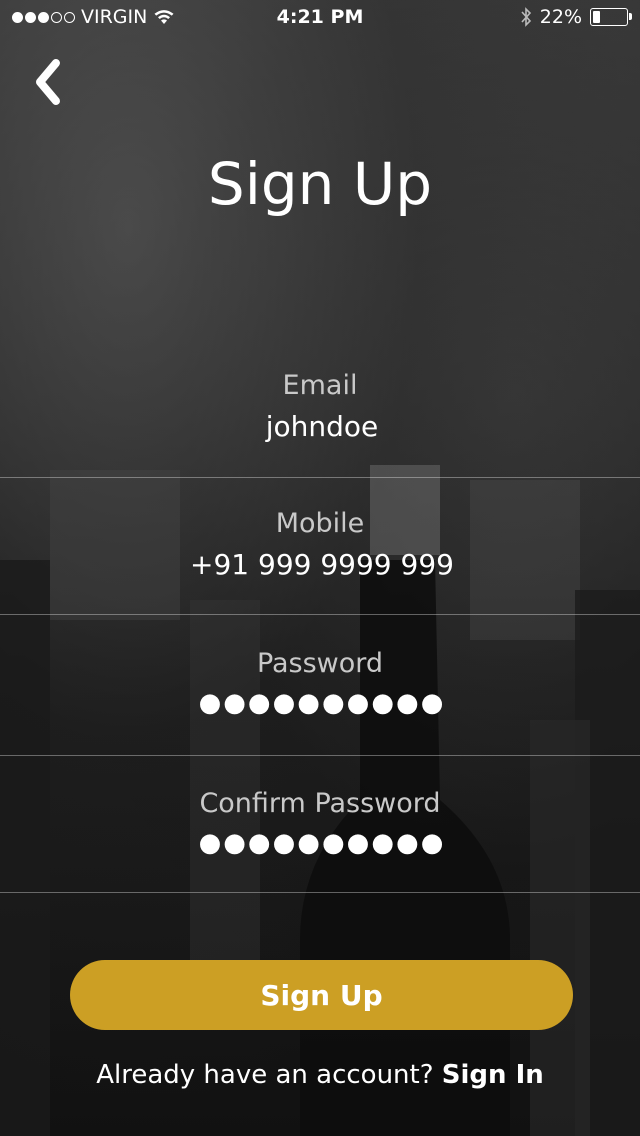  Describe the element at coordinates (320, 385) in the screenshot. I see `email-label: Email` at that location.